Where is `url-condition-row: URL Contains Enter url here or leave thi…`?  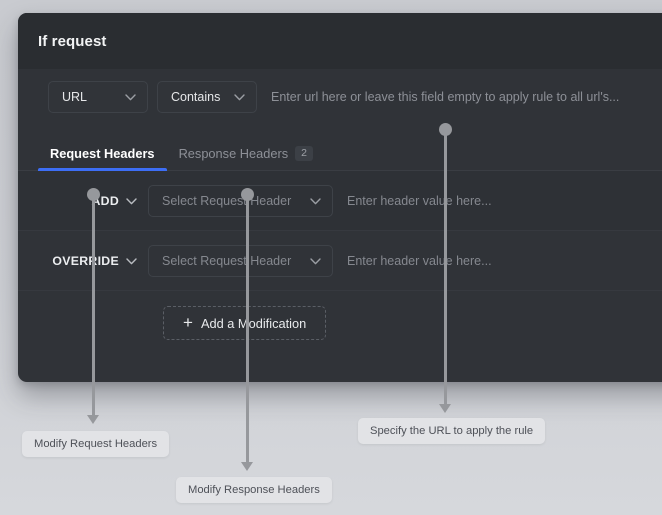
url-condition-row: URL Contains Enter url here or leave thi… is located at coordinates (340, 97).